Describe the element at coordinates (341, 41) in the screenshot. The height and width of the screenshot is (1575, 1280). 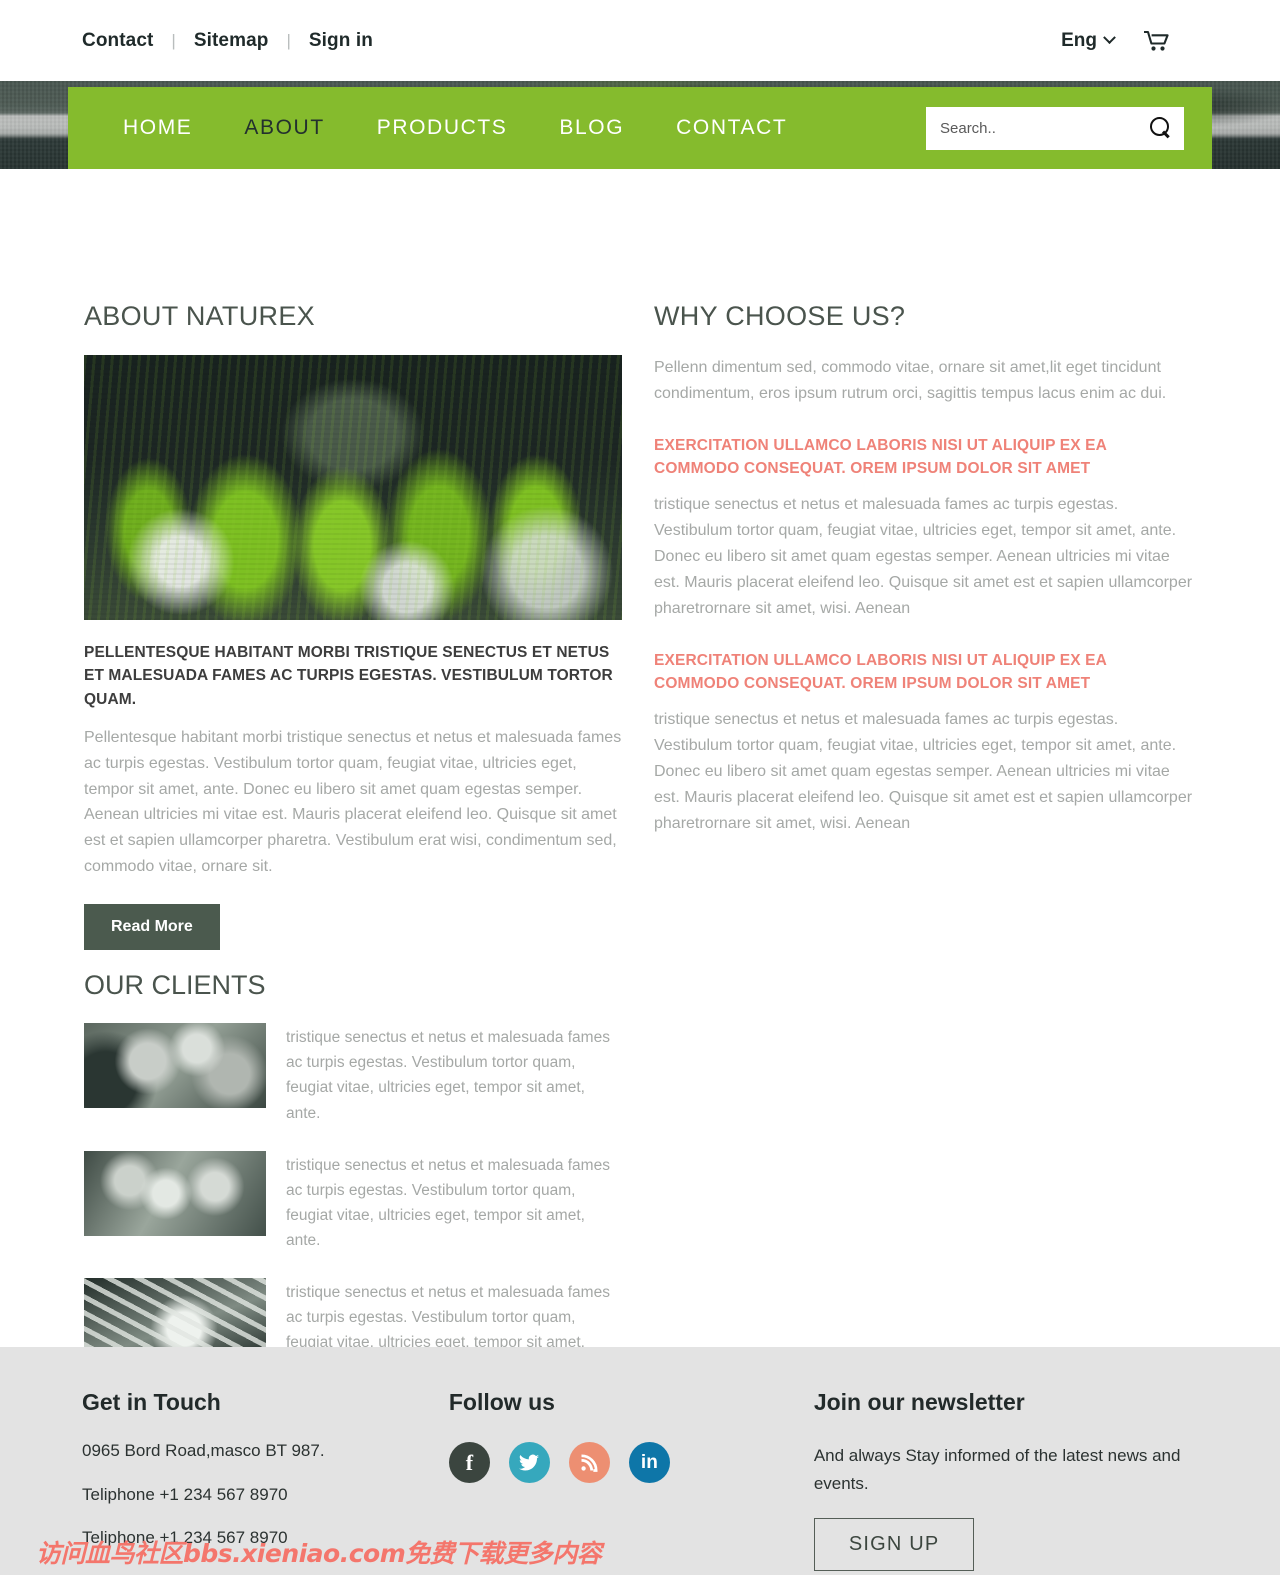
I see `top-link-signin: Sign in` at that location.